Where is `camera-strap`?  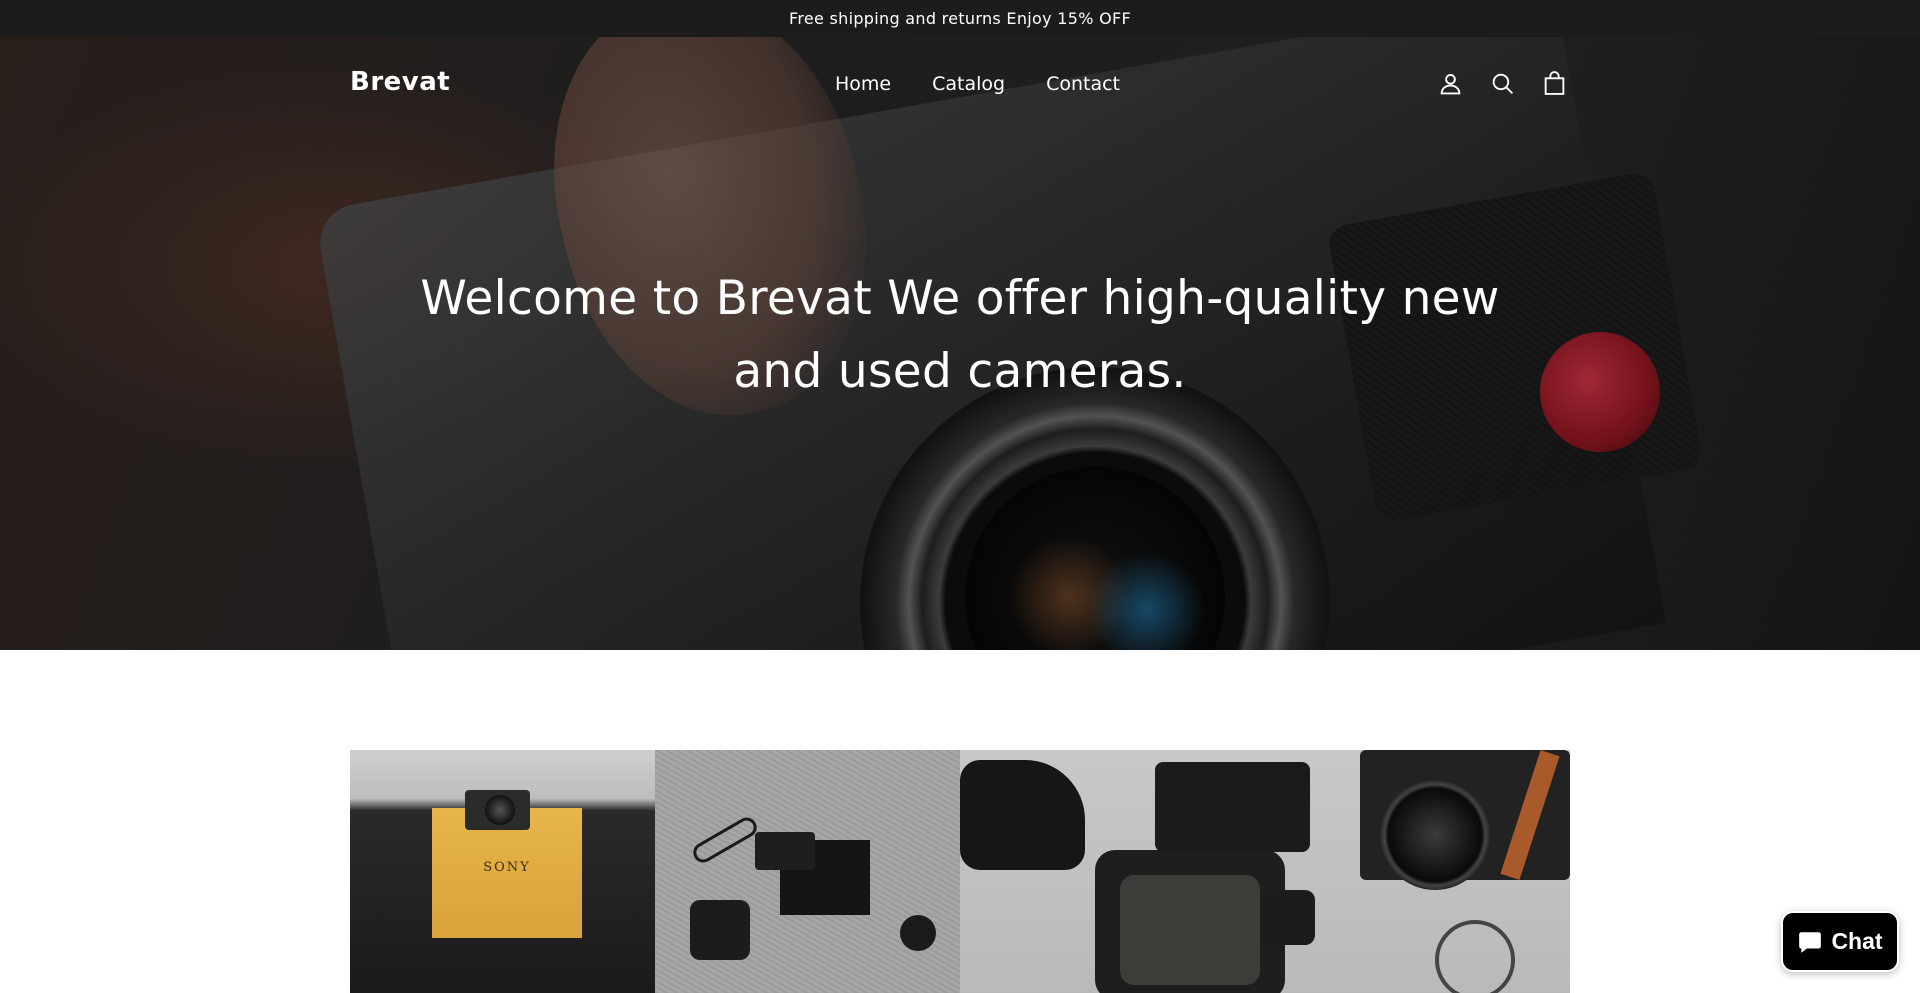
camera-strap is located at coordinates (725, 840).